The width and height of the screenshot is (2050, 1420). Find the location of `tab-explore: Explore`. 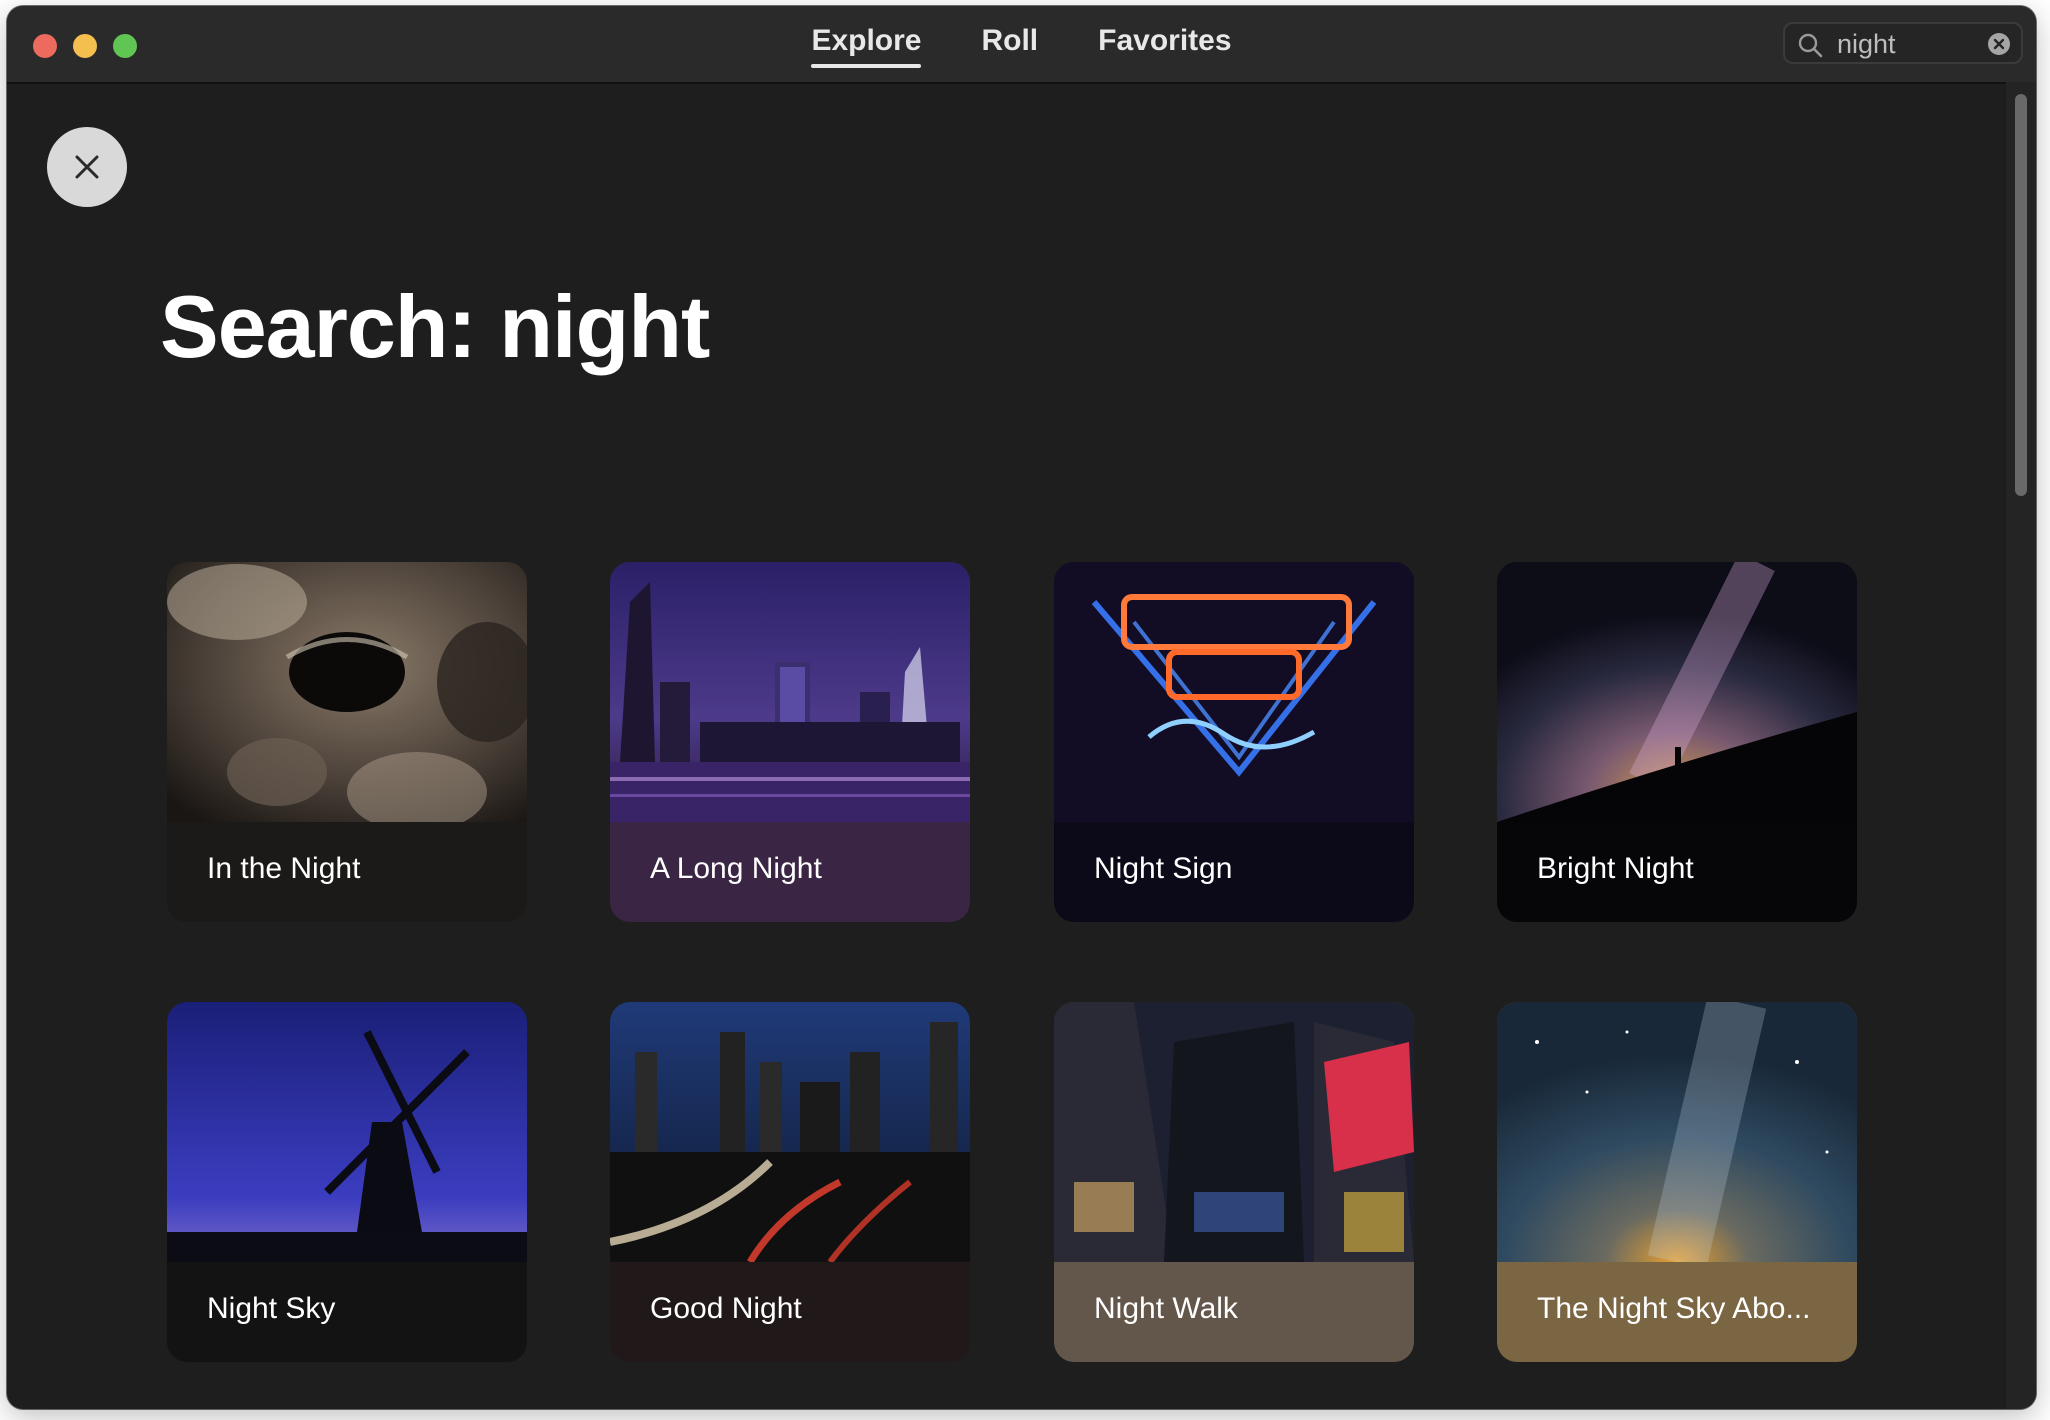

tab-explore: Explore is located at coordinates (866, 46).